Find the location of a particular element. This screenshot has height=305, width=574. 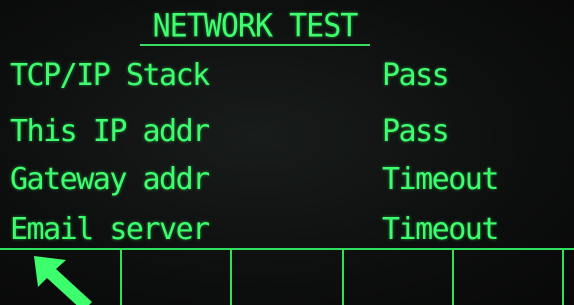

test-label: Gateway addr is located at coordinates (110, 179).